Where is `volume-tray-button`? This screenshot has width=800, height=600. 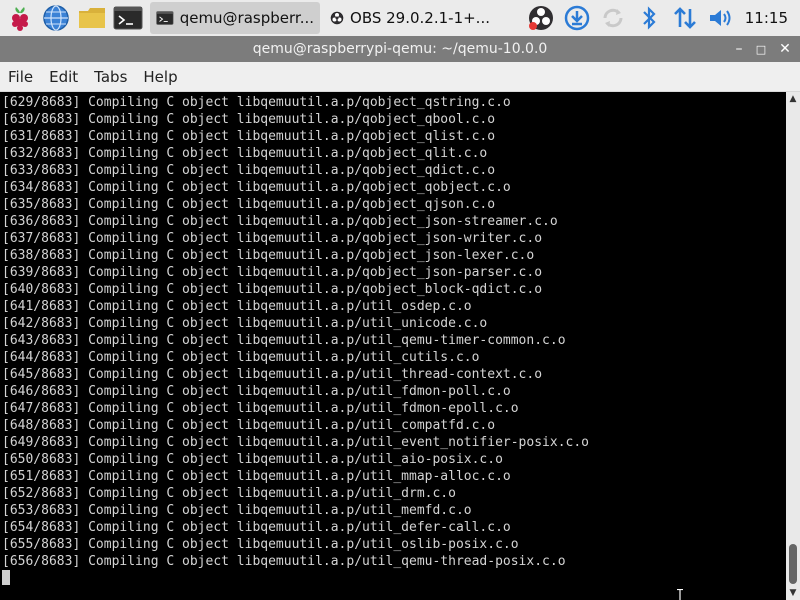
volume-tray-button is located at coordinates (721, 18).